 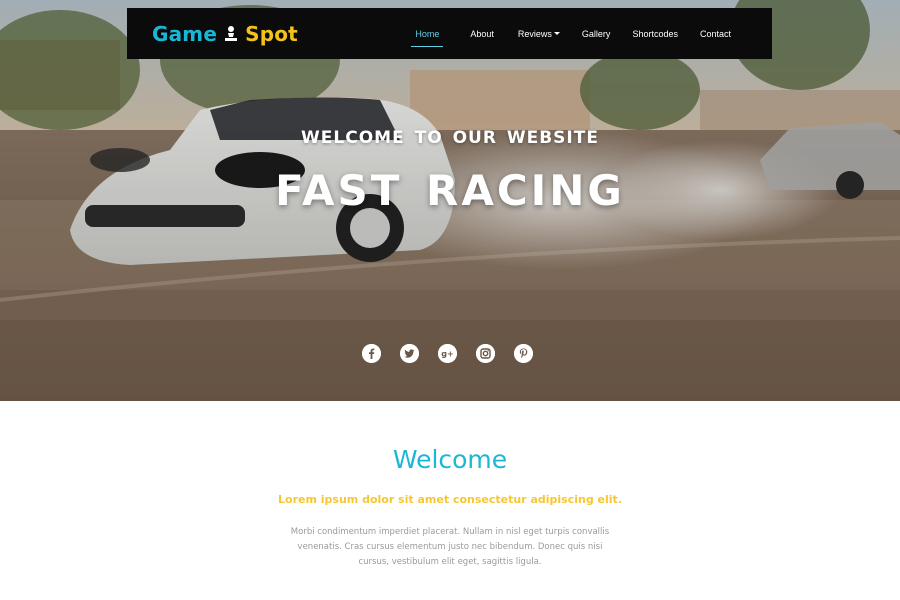 I want to click on logo-word-game: Game, so click(x=185, y=34).